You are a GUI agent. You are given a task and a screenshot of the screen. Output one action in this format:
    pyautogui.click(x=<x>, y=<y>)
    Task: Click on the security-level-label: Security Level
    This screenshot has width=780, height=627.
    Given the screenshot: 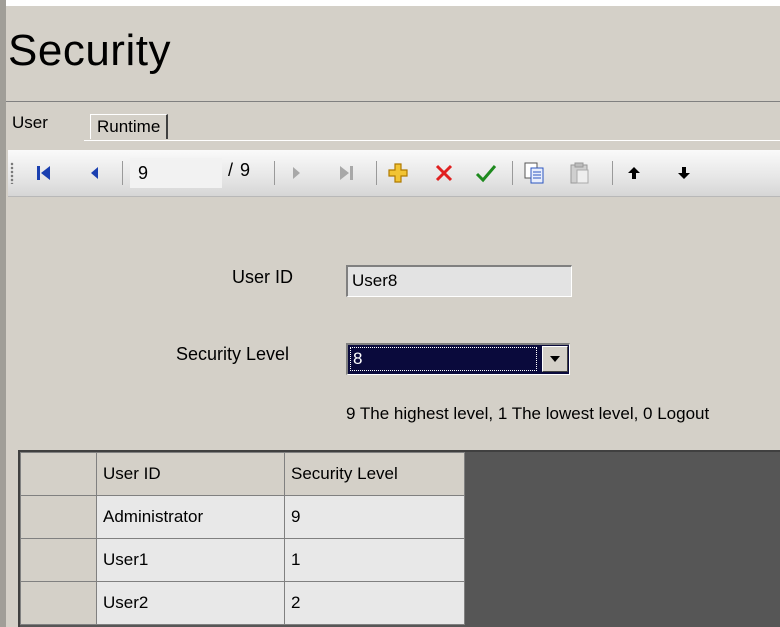 What is the action you would take?
    pyautogui.click(x=233, y=354)
    